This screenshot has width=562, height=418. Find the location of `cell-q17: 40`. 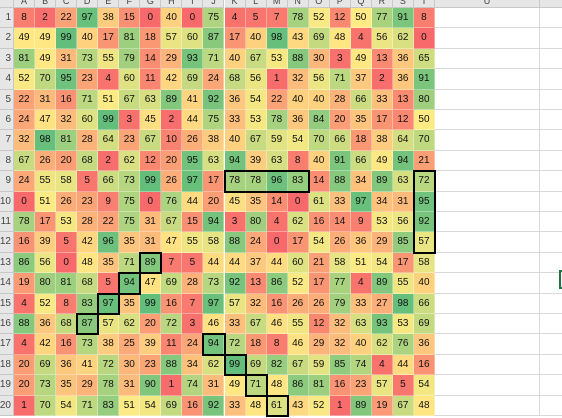

cell-q17: 40 is located at coordinates (361, 344).